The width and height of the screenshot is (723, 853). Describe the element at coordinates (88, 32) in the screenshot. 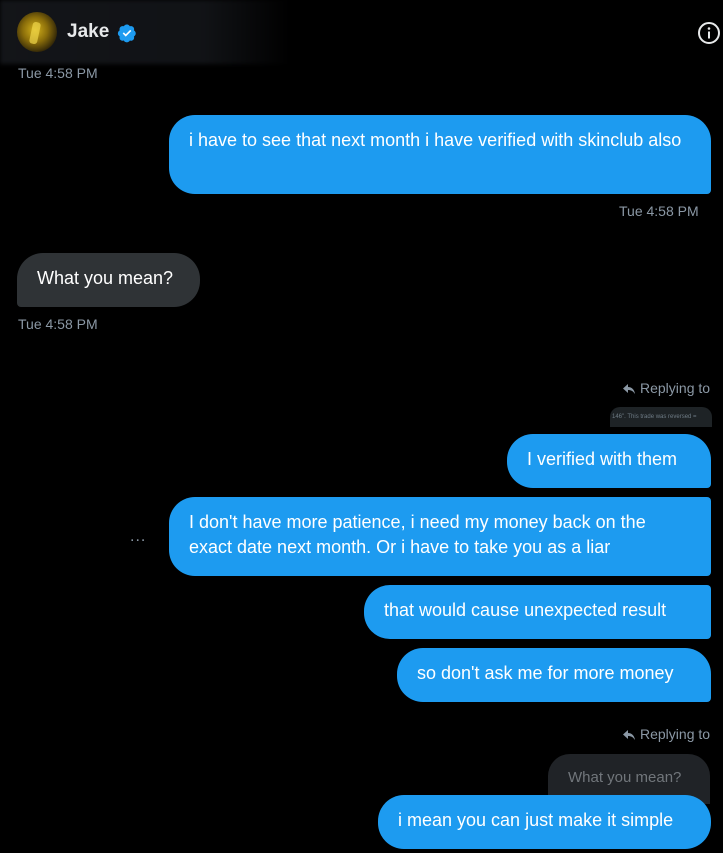

I see `contact-name: Jake` at that location.